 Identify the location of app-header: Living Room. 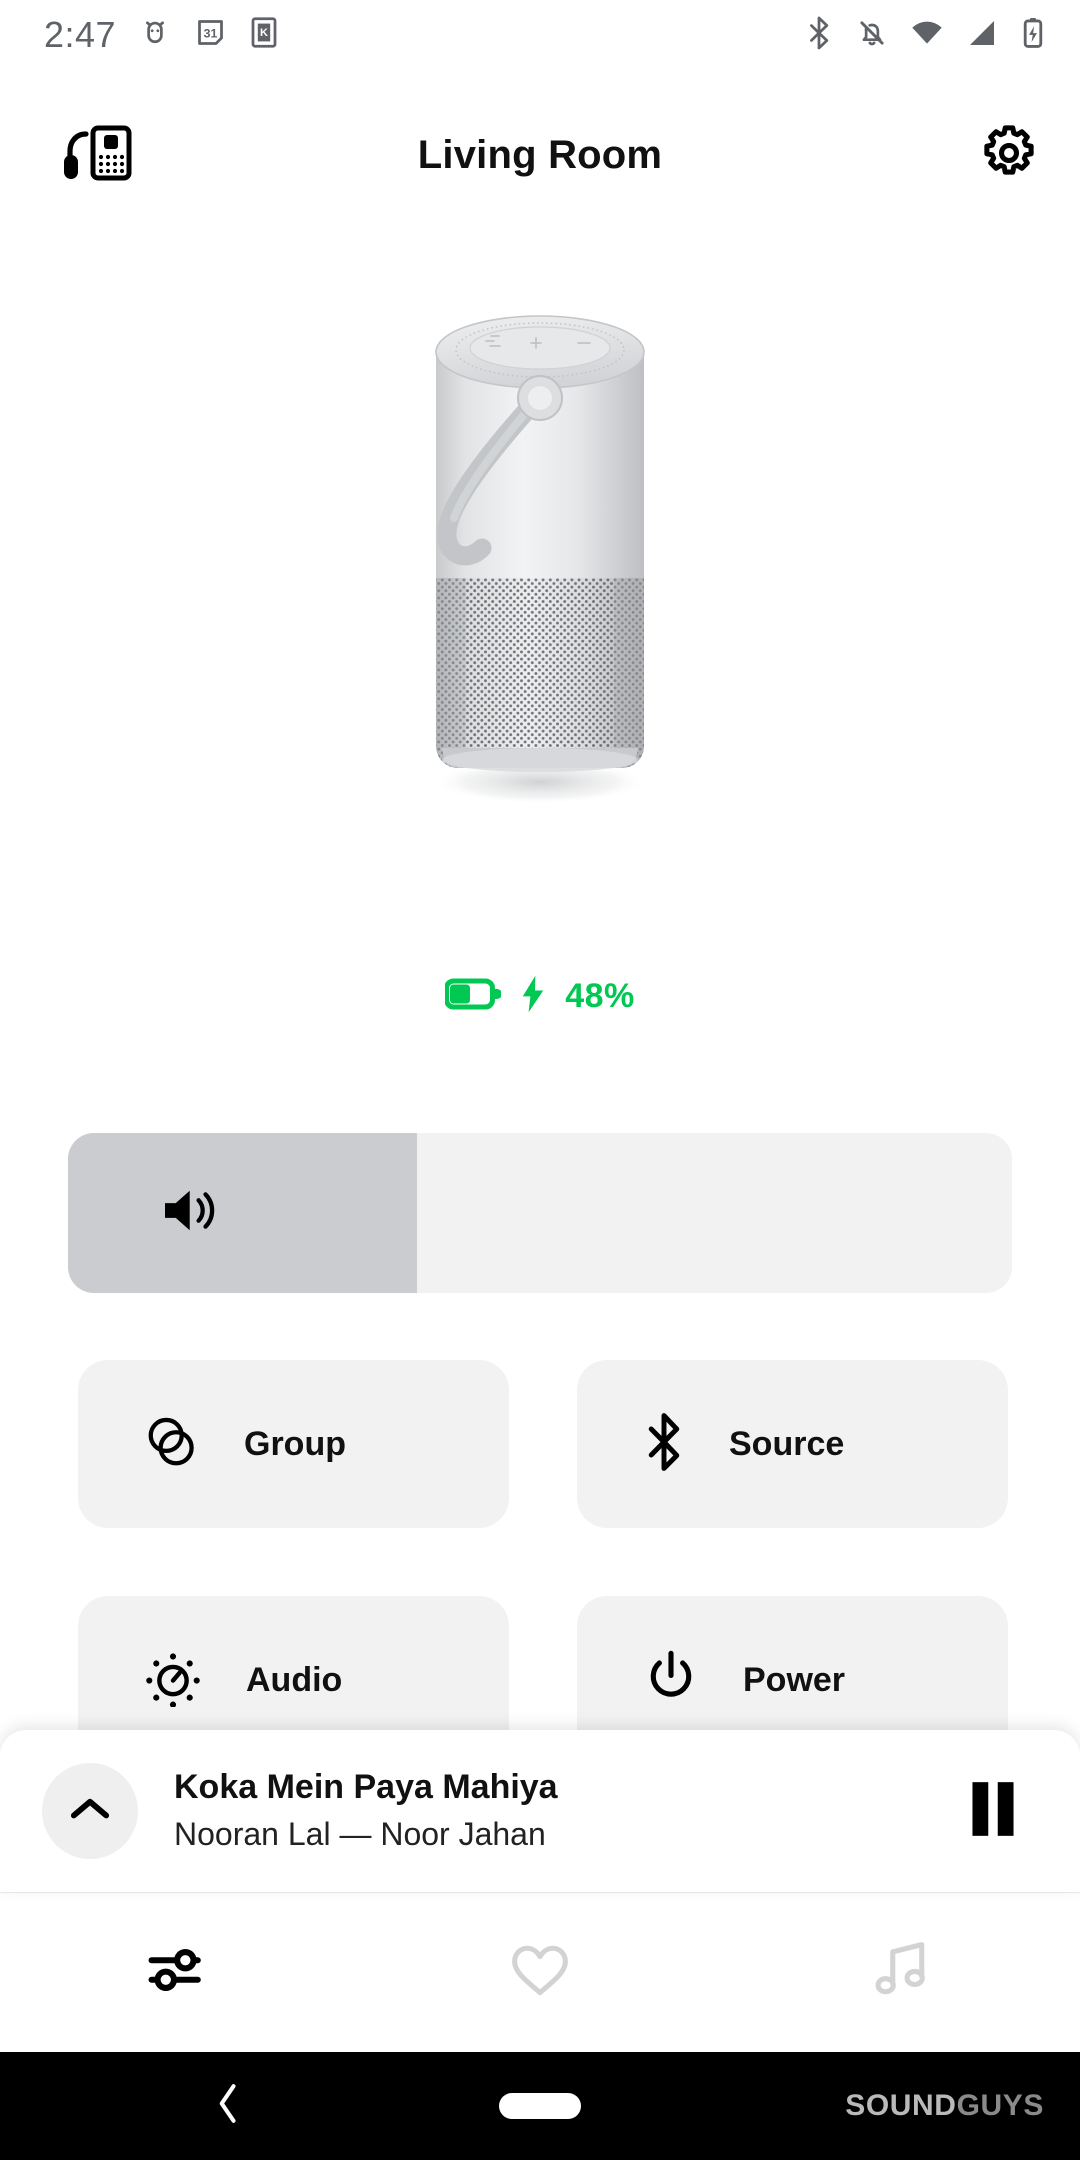
(540, 155).